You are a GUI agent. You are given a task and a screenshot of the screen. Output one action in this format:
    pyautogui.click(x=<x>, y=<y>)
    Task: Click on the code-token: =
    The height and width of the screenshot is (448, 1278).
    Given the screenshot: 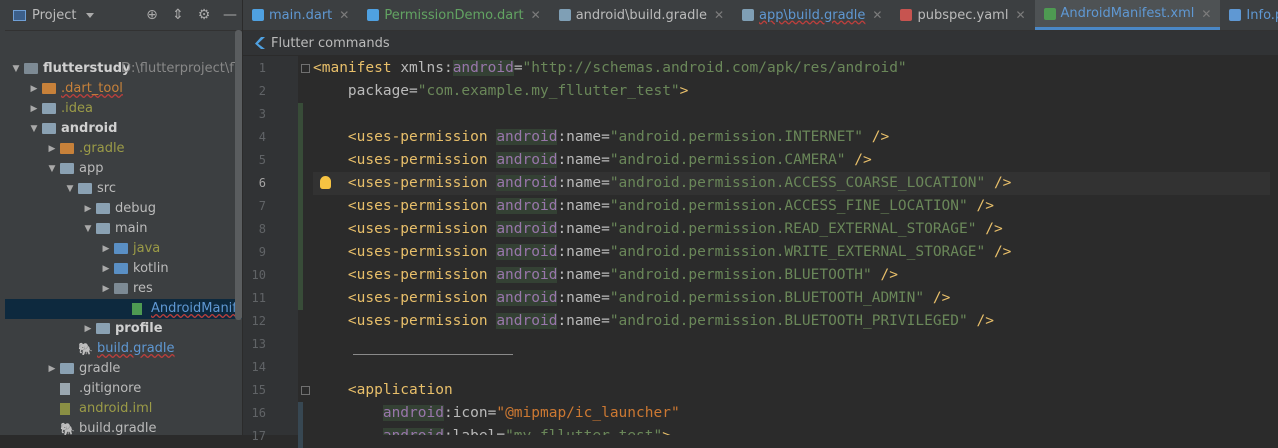 What is the action you would take?
    pyautogui.click(x=605, y=252)
    